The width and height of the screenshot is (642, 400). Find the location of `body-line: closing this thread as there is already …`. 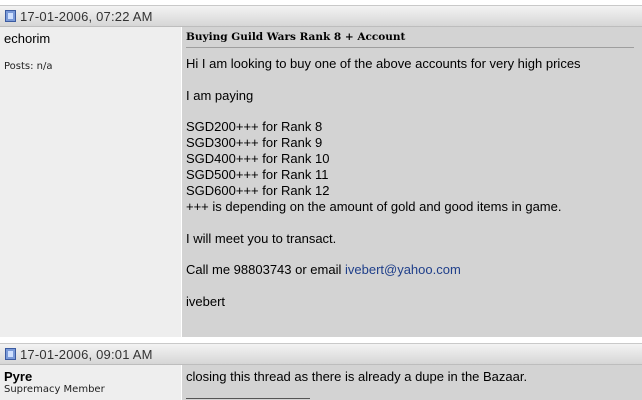

body-line: closing this thread as there is already … is located at coordinates (357, 376).